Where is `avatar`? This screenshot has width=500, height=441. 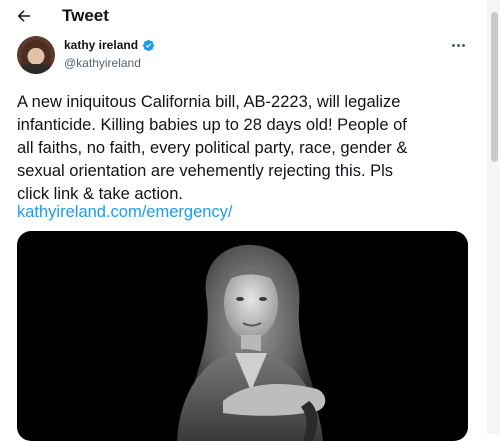 avatar is located at coordinates (36, 55).